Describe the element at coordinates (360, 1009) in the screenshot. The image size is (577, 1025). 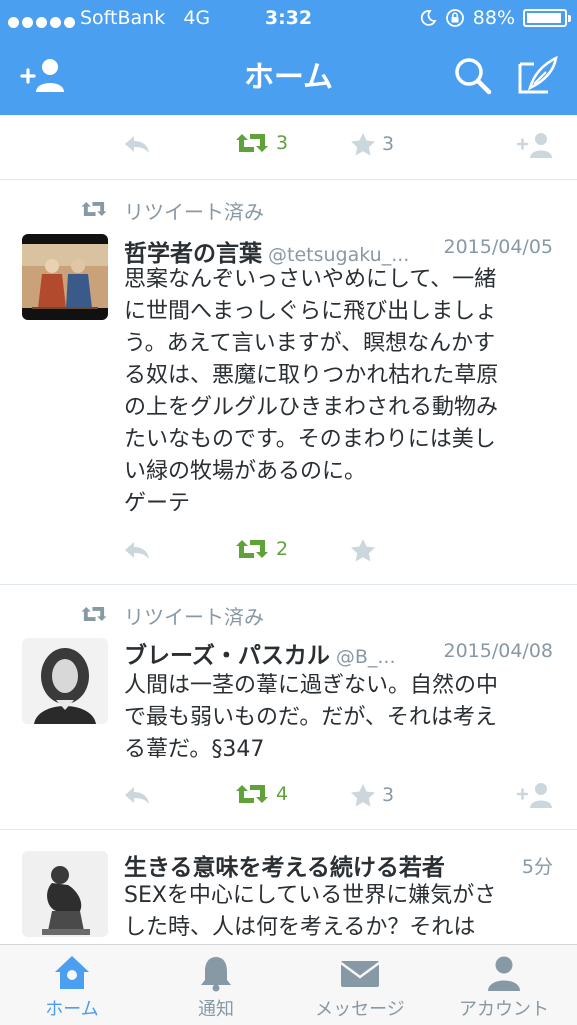
I see `tab-messages-label: メッセージ` at that location.